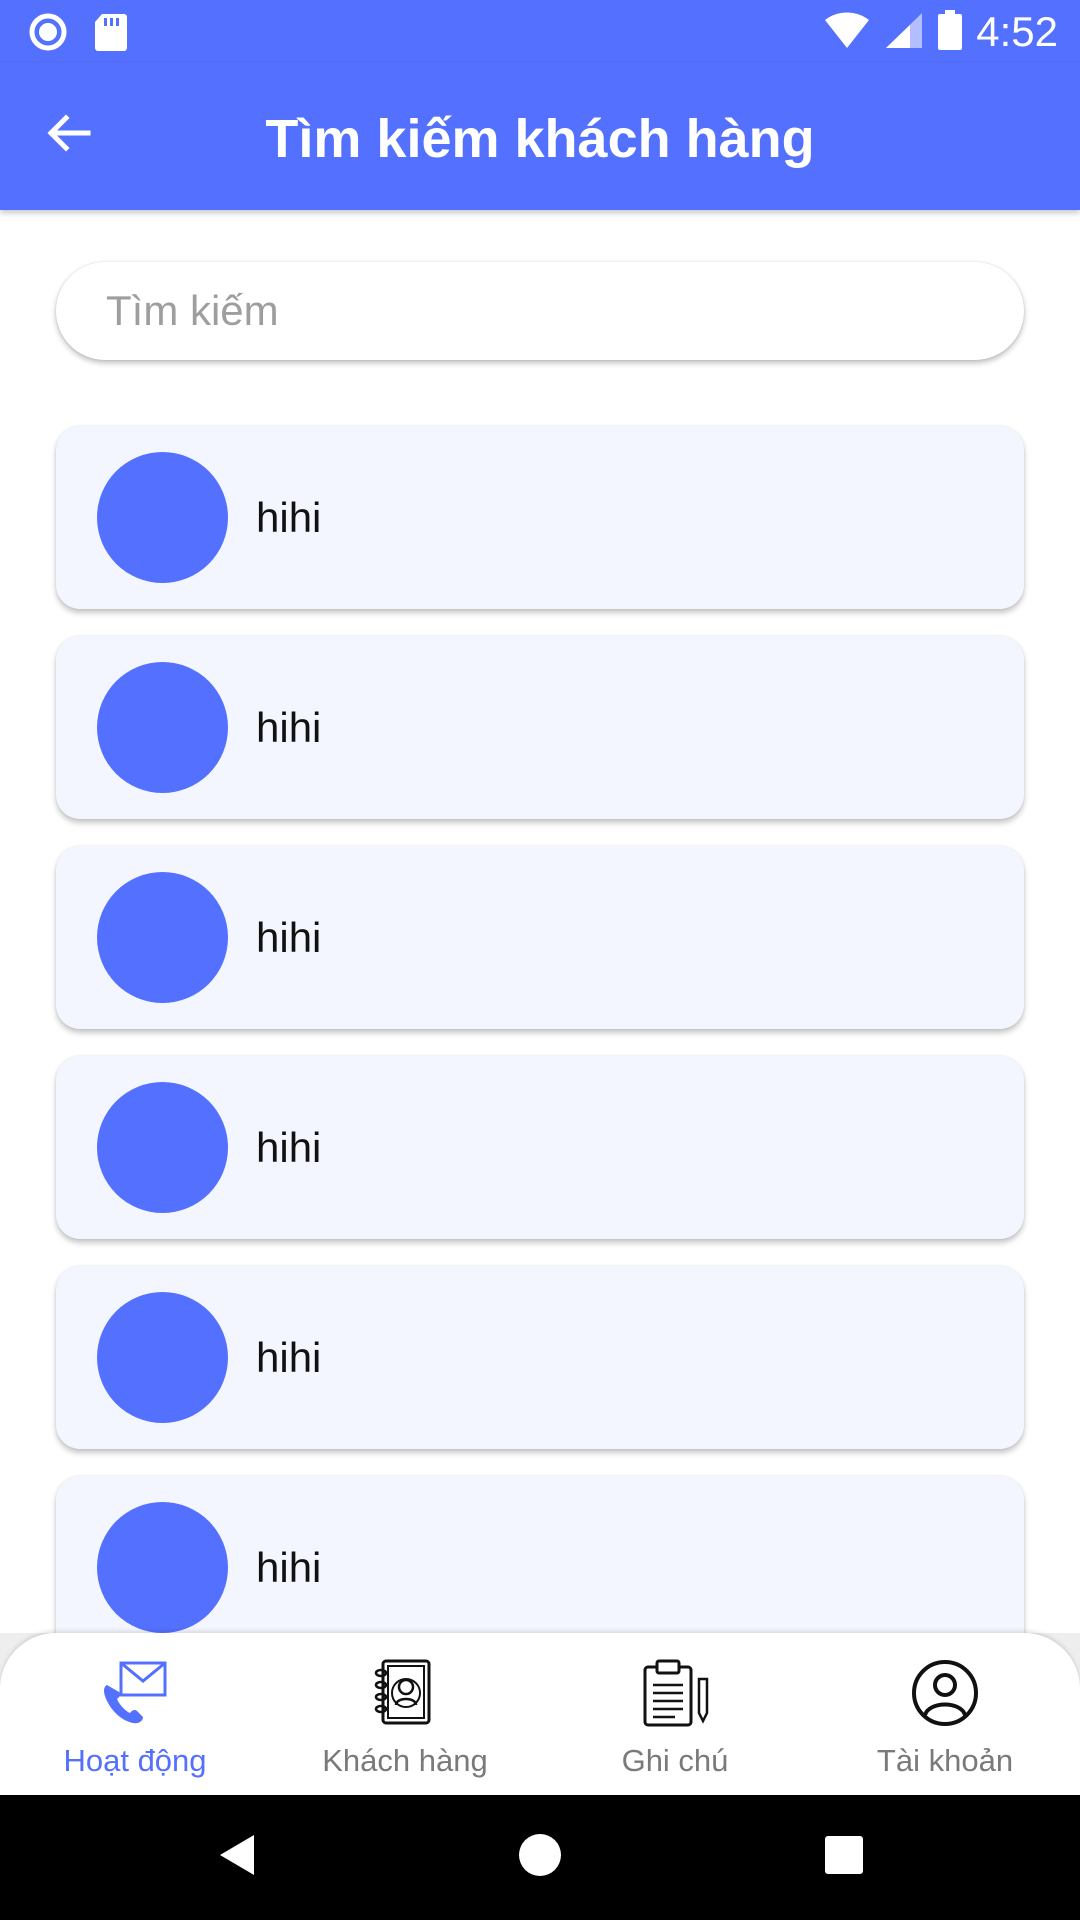  Describe the element at coordinates (675, 1693) in the screenshot. I see `clipboard-note-icon` at that location.